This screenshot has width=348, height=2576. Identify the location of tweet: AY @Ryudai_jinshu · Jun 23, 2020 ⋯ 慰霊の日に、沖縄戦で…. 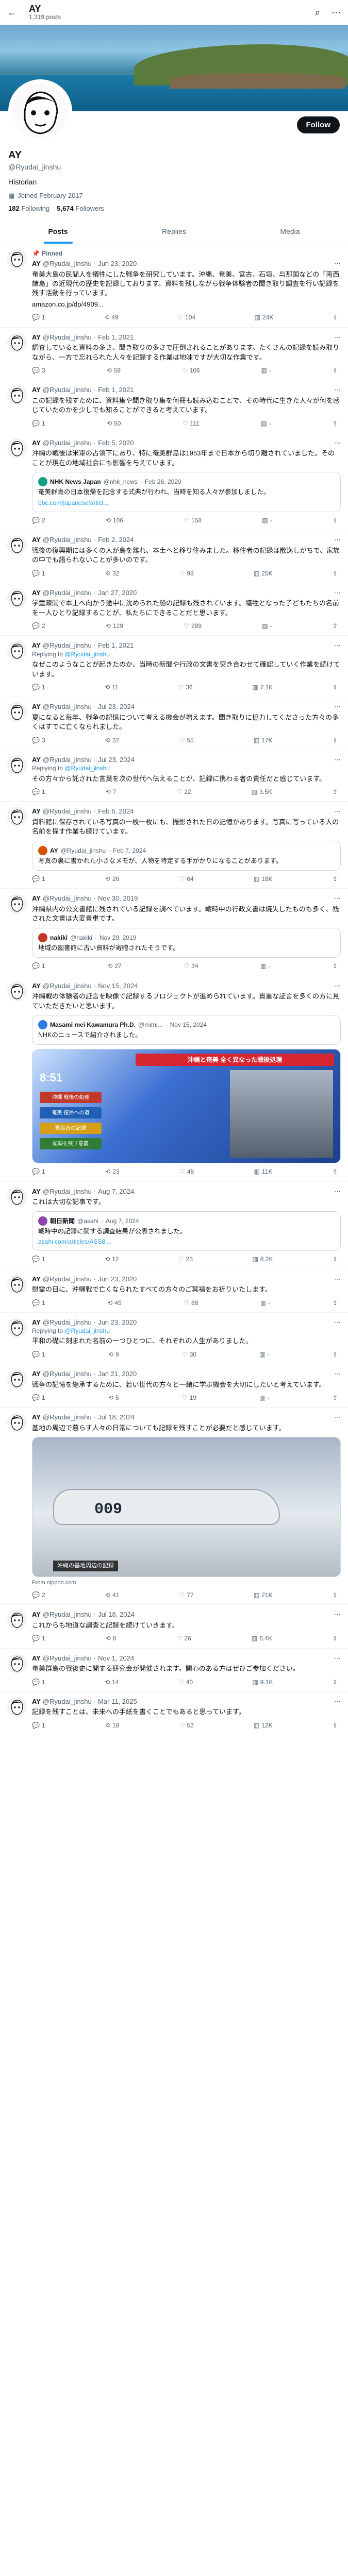
(174, 1291).